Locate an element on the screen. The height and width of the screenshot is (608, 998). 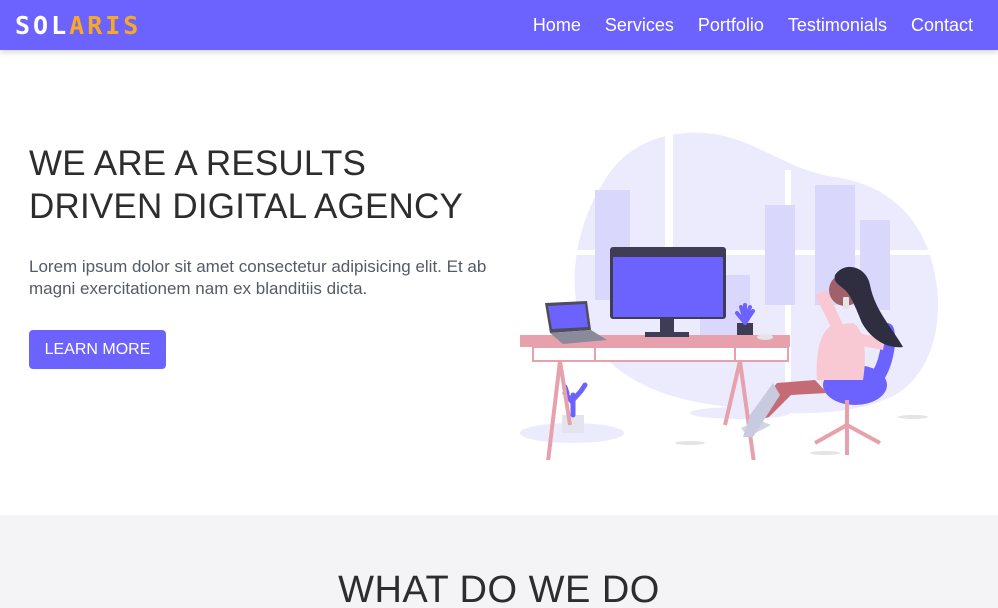
hero-title: WE ARE A RESULTS DRIVEN DIGITAL AGENCY is located at coordinates (246, 185).